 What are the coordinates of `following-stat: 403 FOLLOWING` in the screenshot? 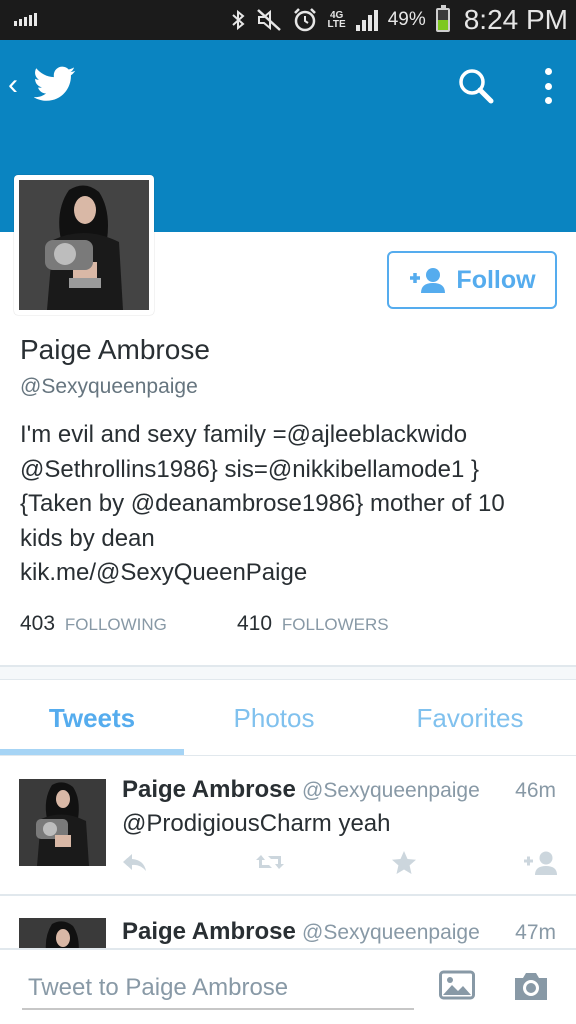 It's located at (93, 624).